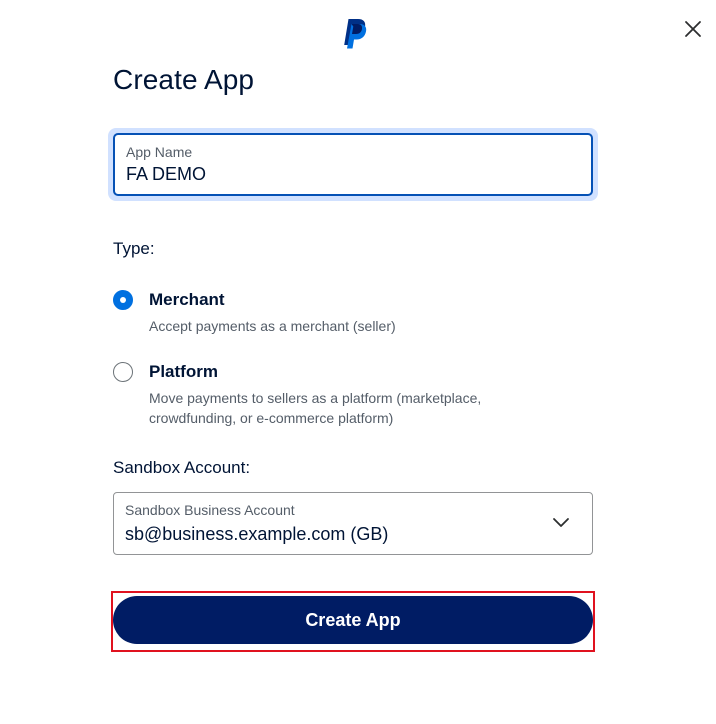 This screenshot has width=716, height=724. What do you see at coordinates (166, 174) in the screenshot?
I see `app-name-value: FA DEMO` at bounding box center [166, 174].